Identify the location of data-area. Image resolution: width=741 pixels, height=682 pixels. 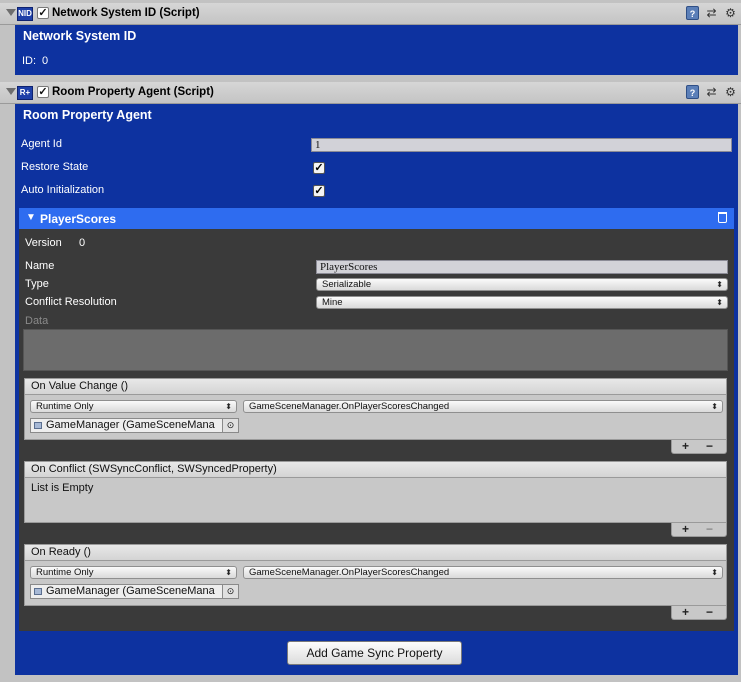
(375, 350).